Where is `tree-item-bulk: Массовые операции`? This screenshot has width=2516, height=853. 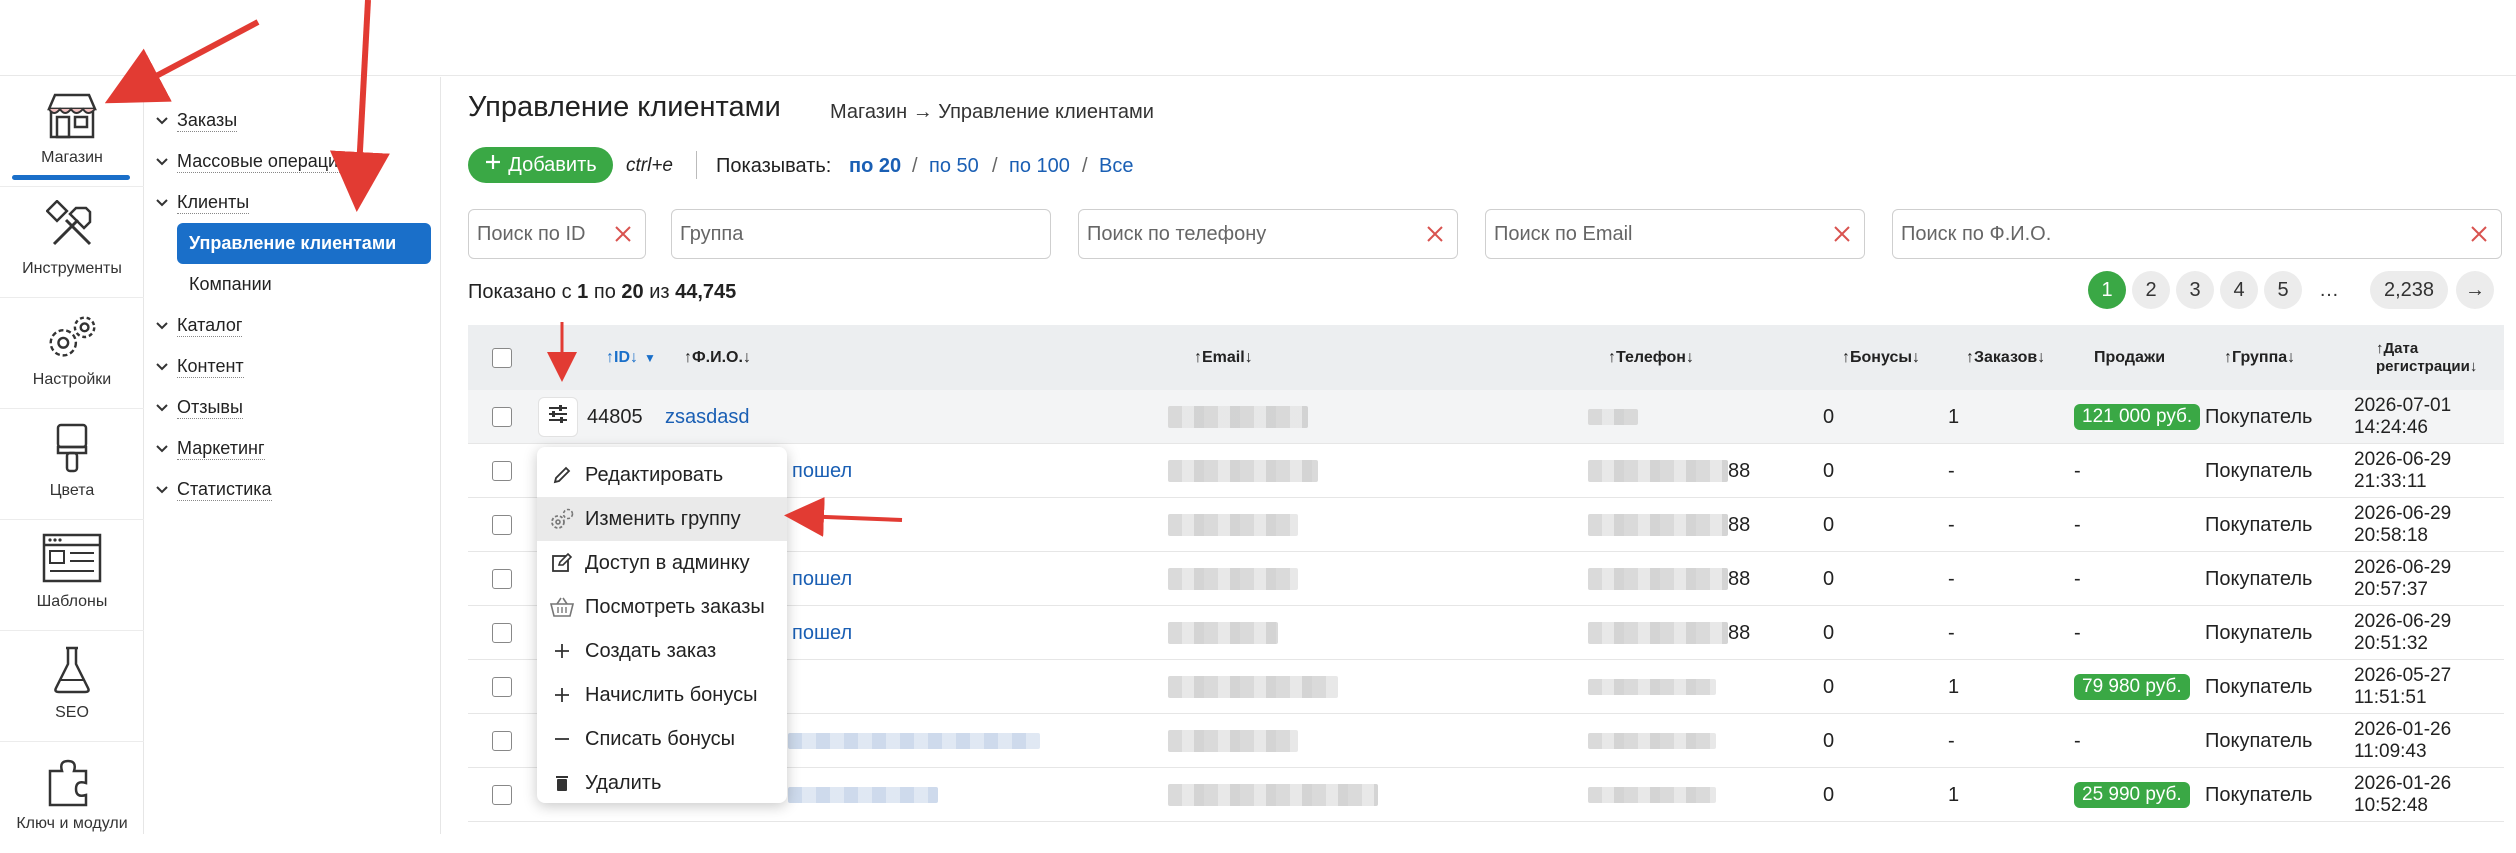
tree-item-bulk: Массовые операции is located at coordinates (292, 161).